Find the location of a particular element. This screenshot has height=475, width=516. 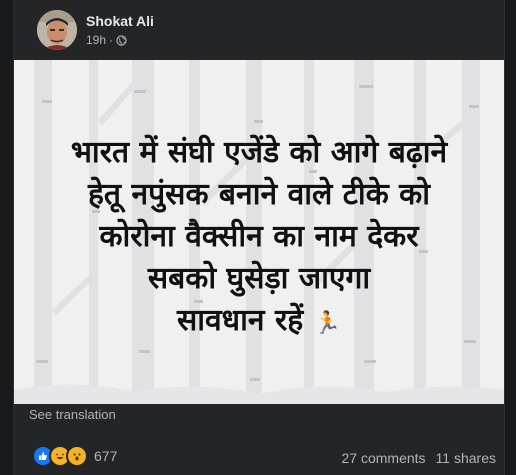

post-text-line-3: कोरोना वैक्सीन का नाम देकर is located at coordinates (259, 236).